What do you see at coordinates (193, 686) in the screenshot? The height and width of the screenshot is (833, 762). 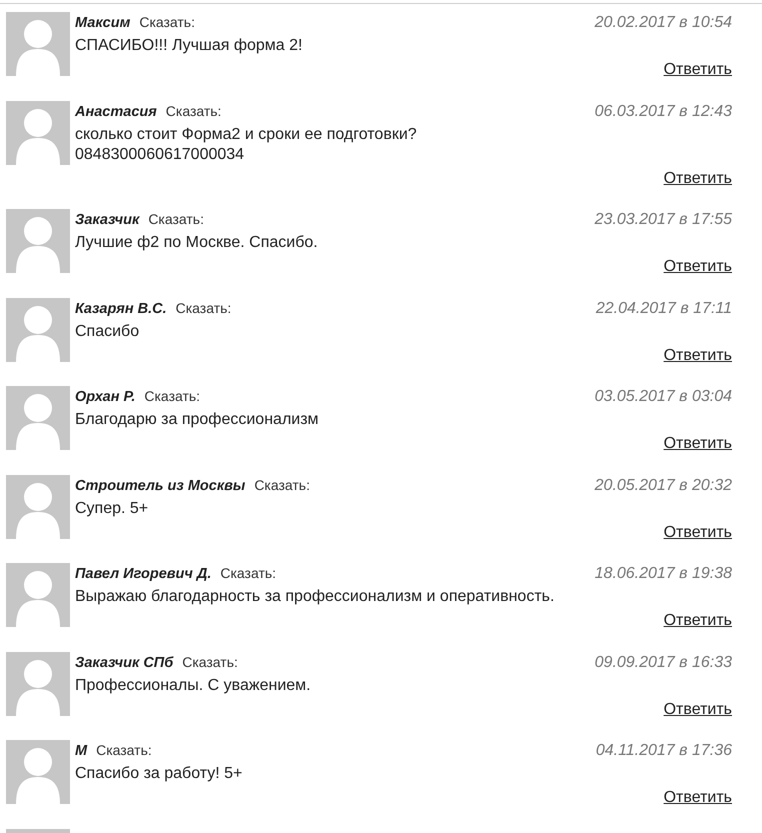 I see `comment-text: Профессионалы. С уважением.` at bounding box center [193, 686].